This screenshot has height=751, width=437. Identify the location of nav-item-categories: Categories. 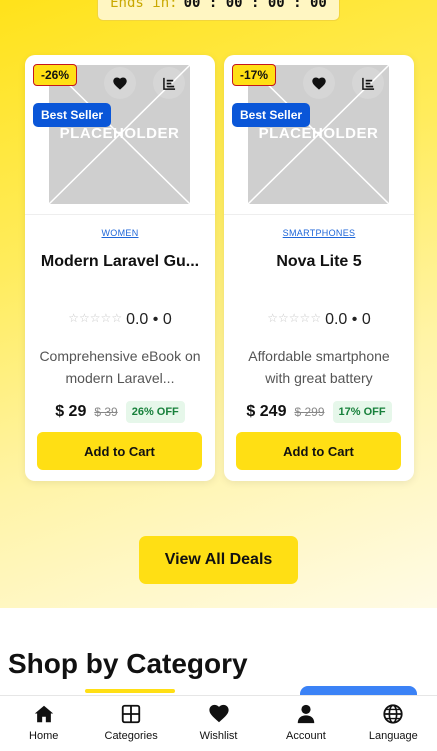
(130, 723).